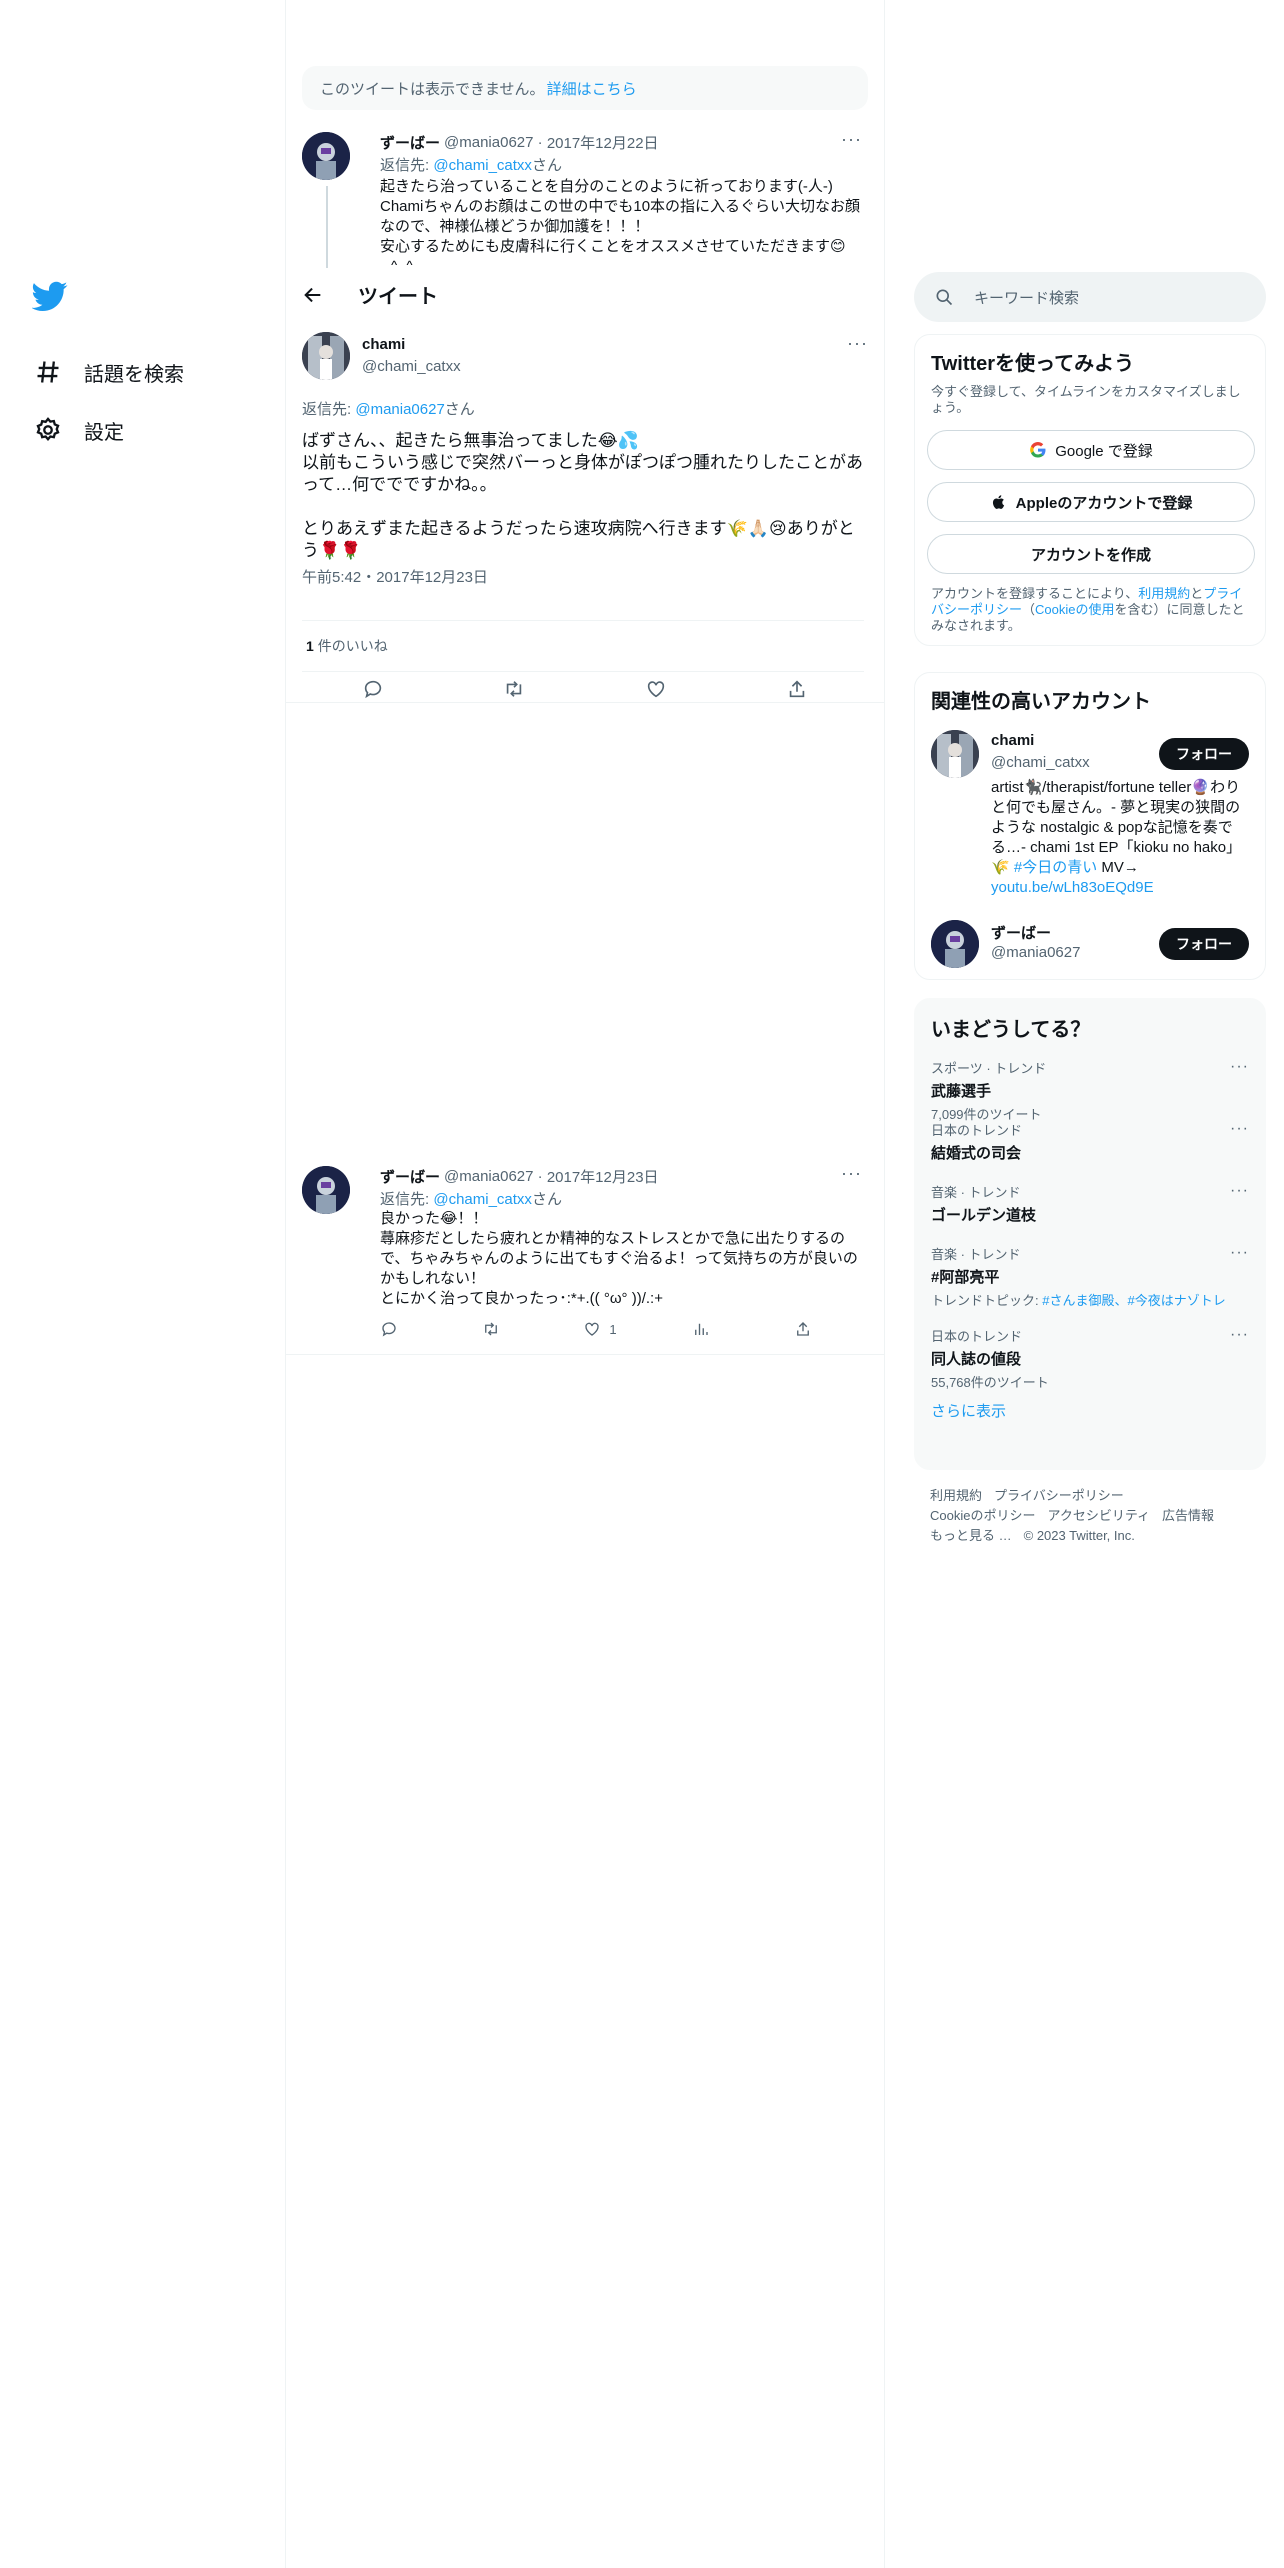 The width and height of the screenshot is (1284, 2568). What do you see at coordinates (1059, 1496) in the screenshot?
I see `footer-privacy-link: プライバシーポリシー` at bounding box center [1059, 1496].